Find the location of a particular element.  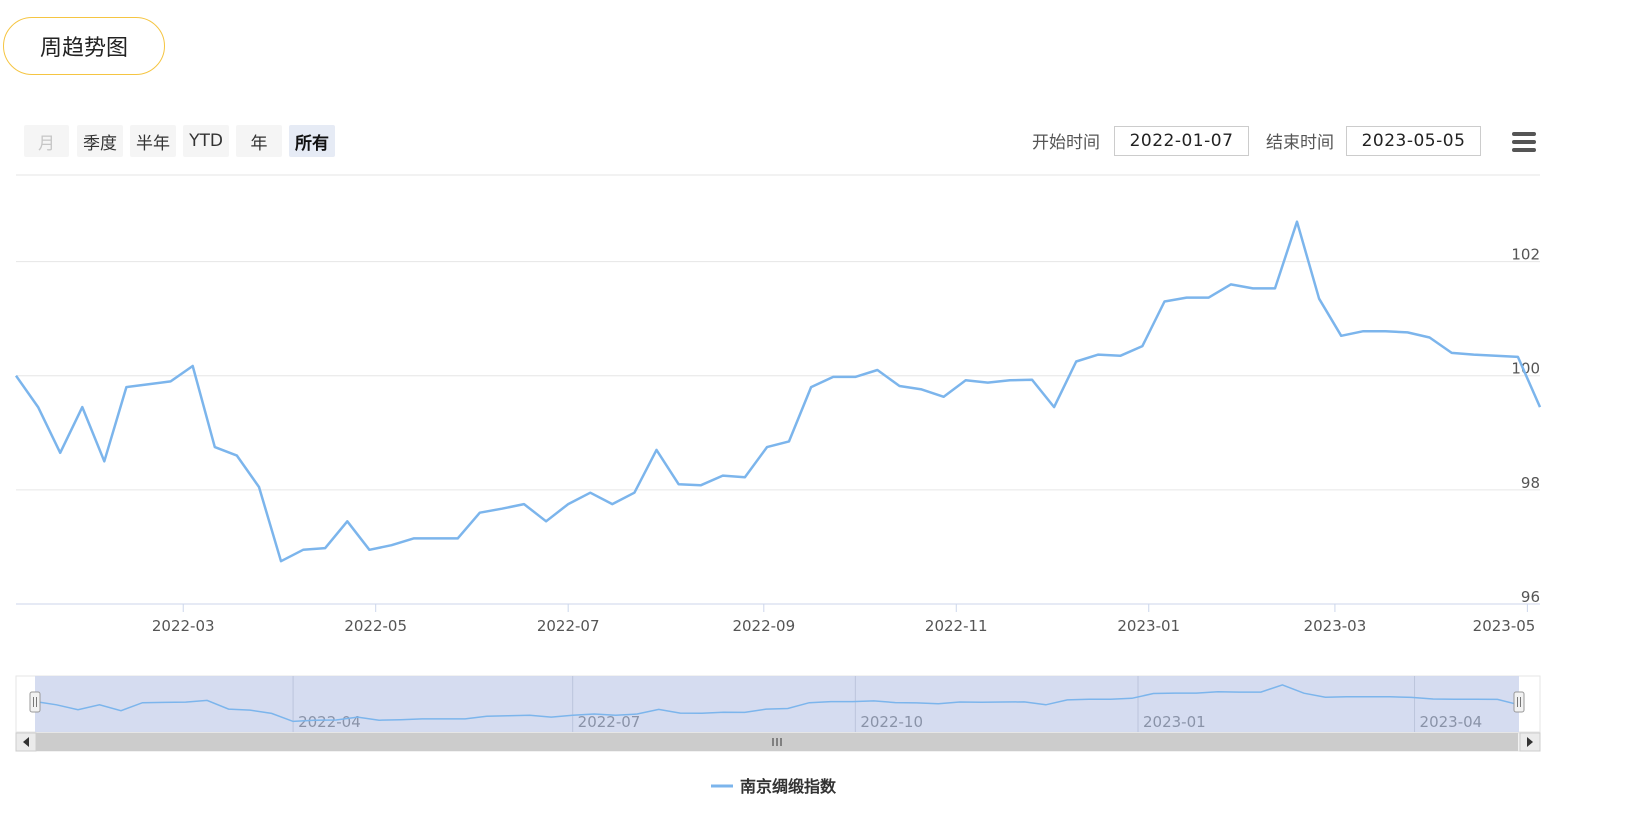

x-tick-label: 2022-11 is located at coordinates (956, 626).